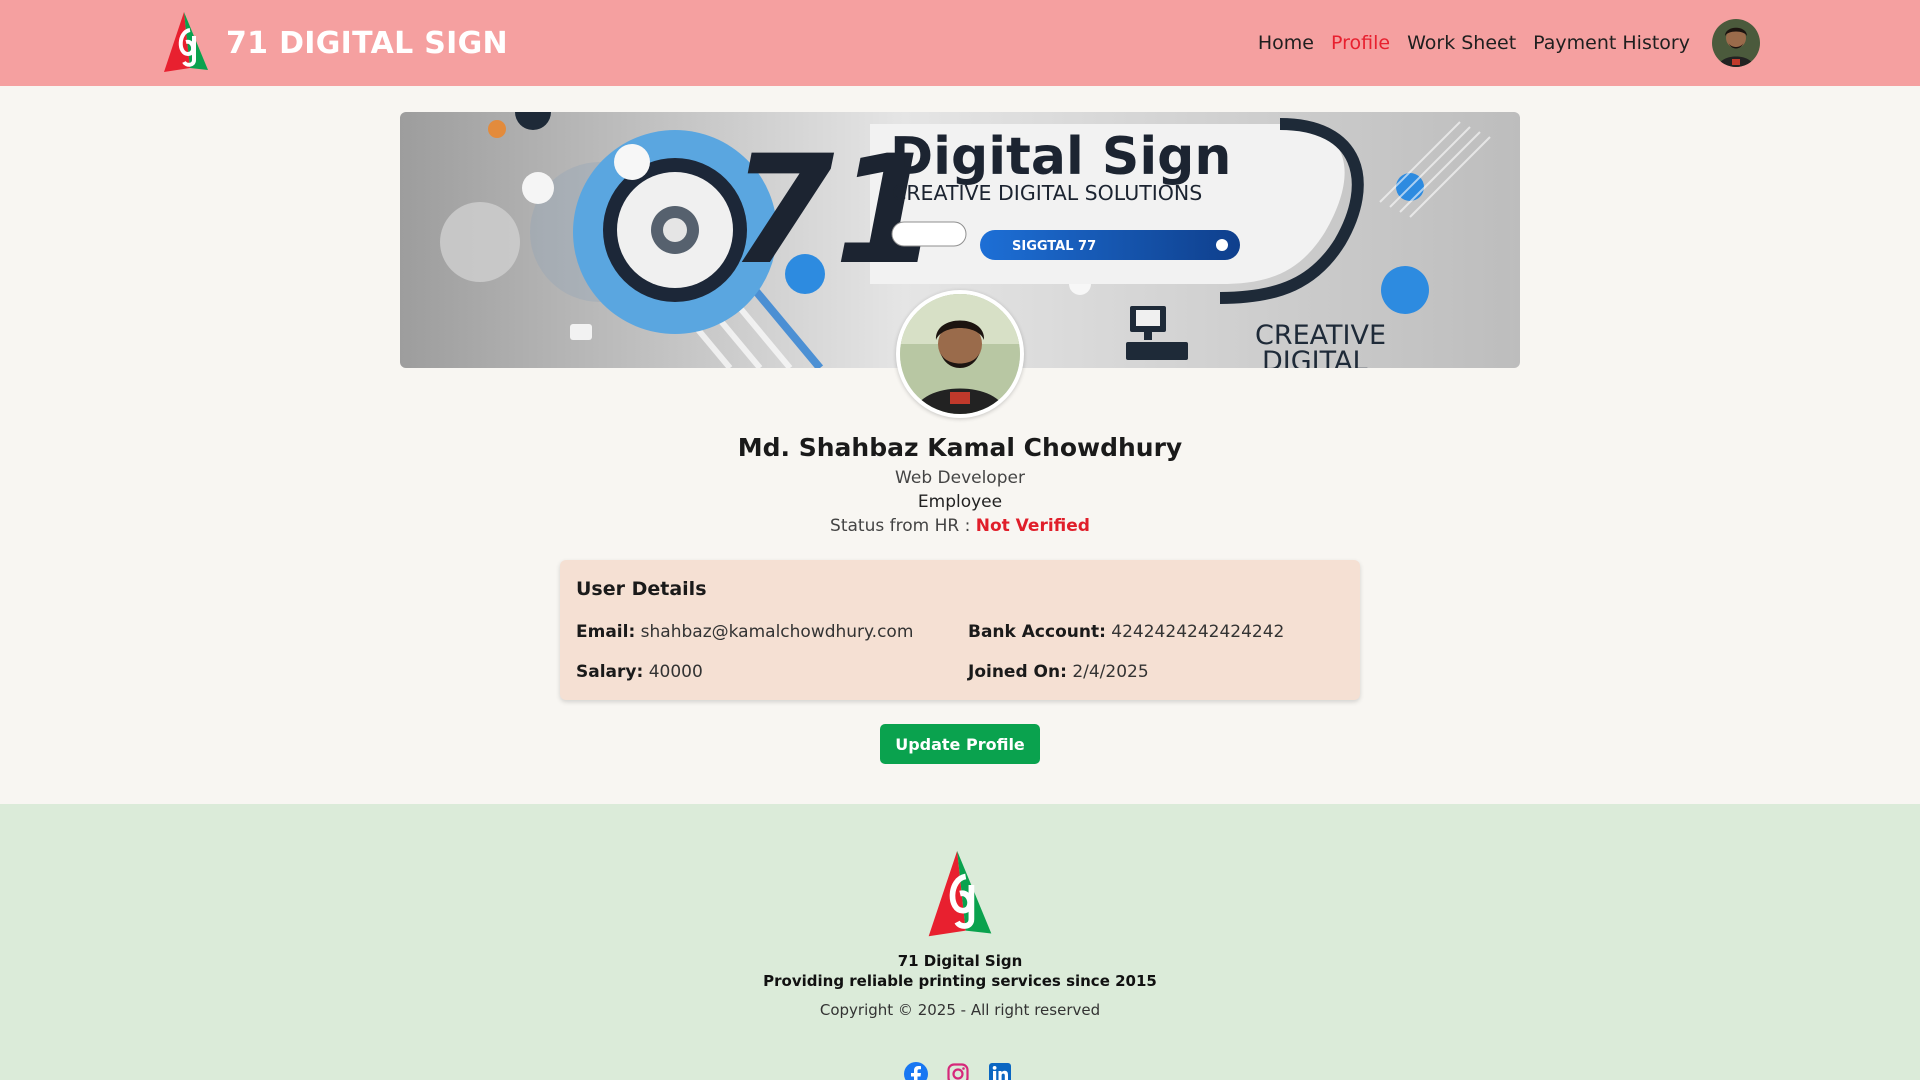  Describe the element at coordinates (1047, 193) in the screenshot. I see `banner-subtitle: CREATIVE DIGITAL SOLUTIONS` at that location.